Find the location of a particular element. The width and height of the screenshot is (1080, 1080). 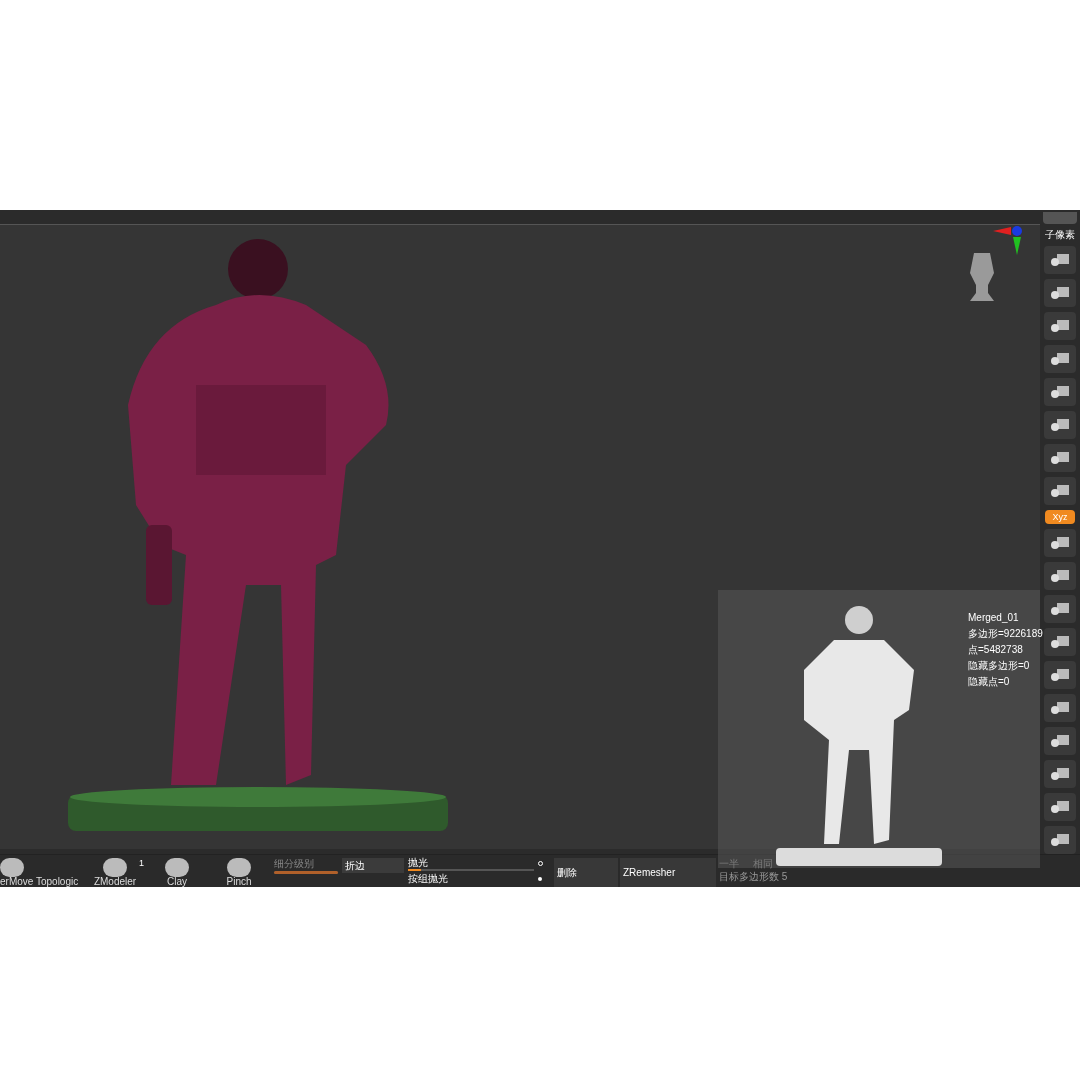

mesh-stat: 多边形=9226189 is located at coordinates (1005, 634).